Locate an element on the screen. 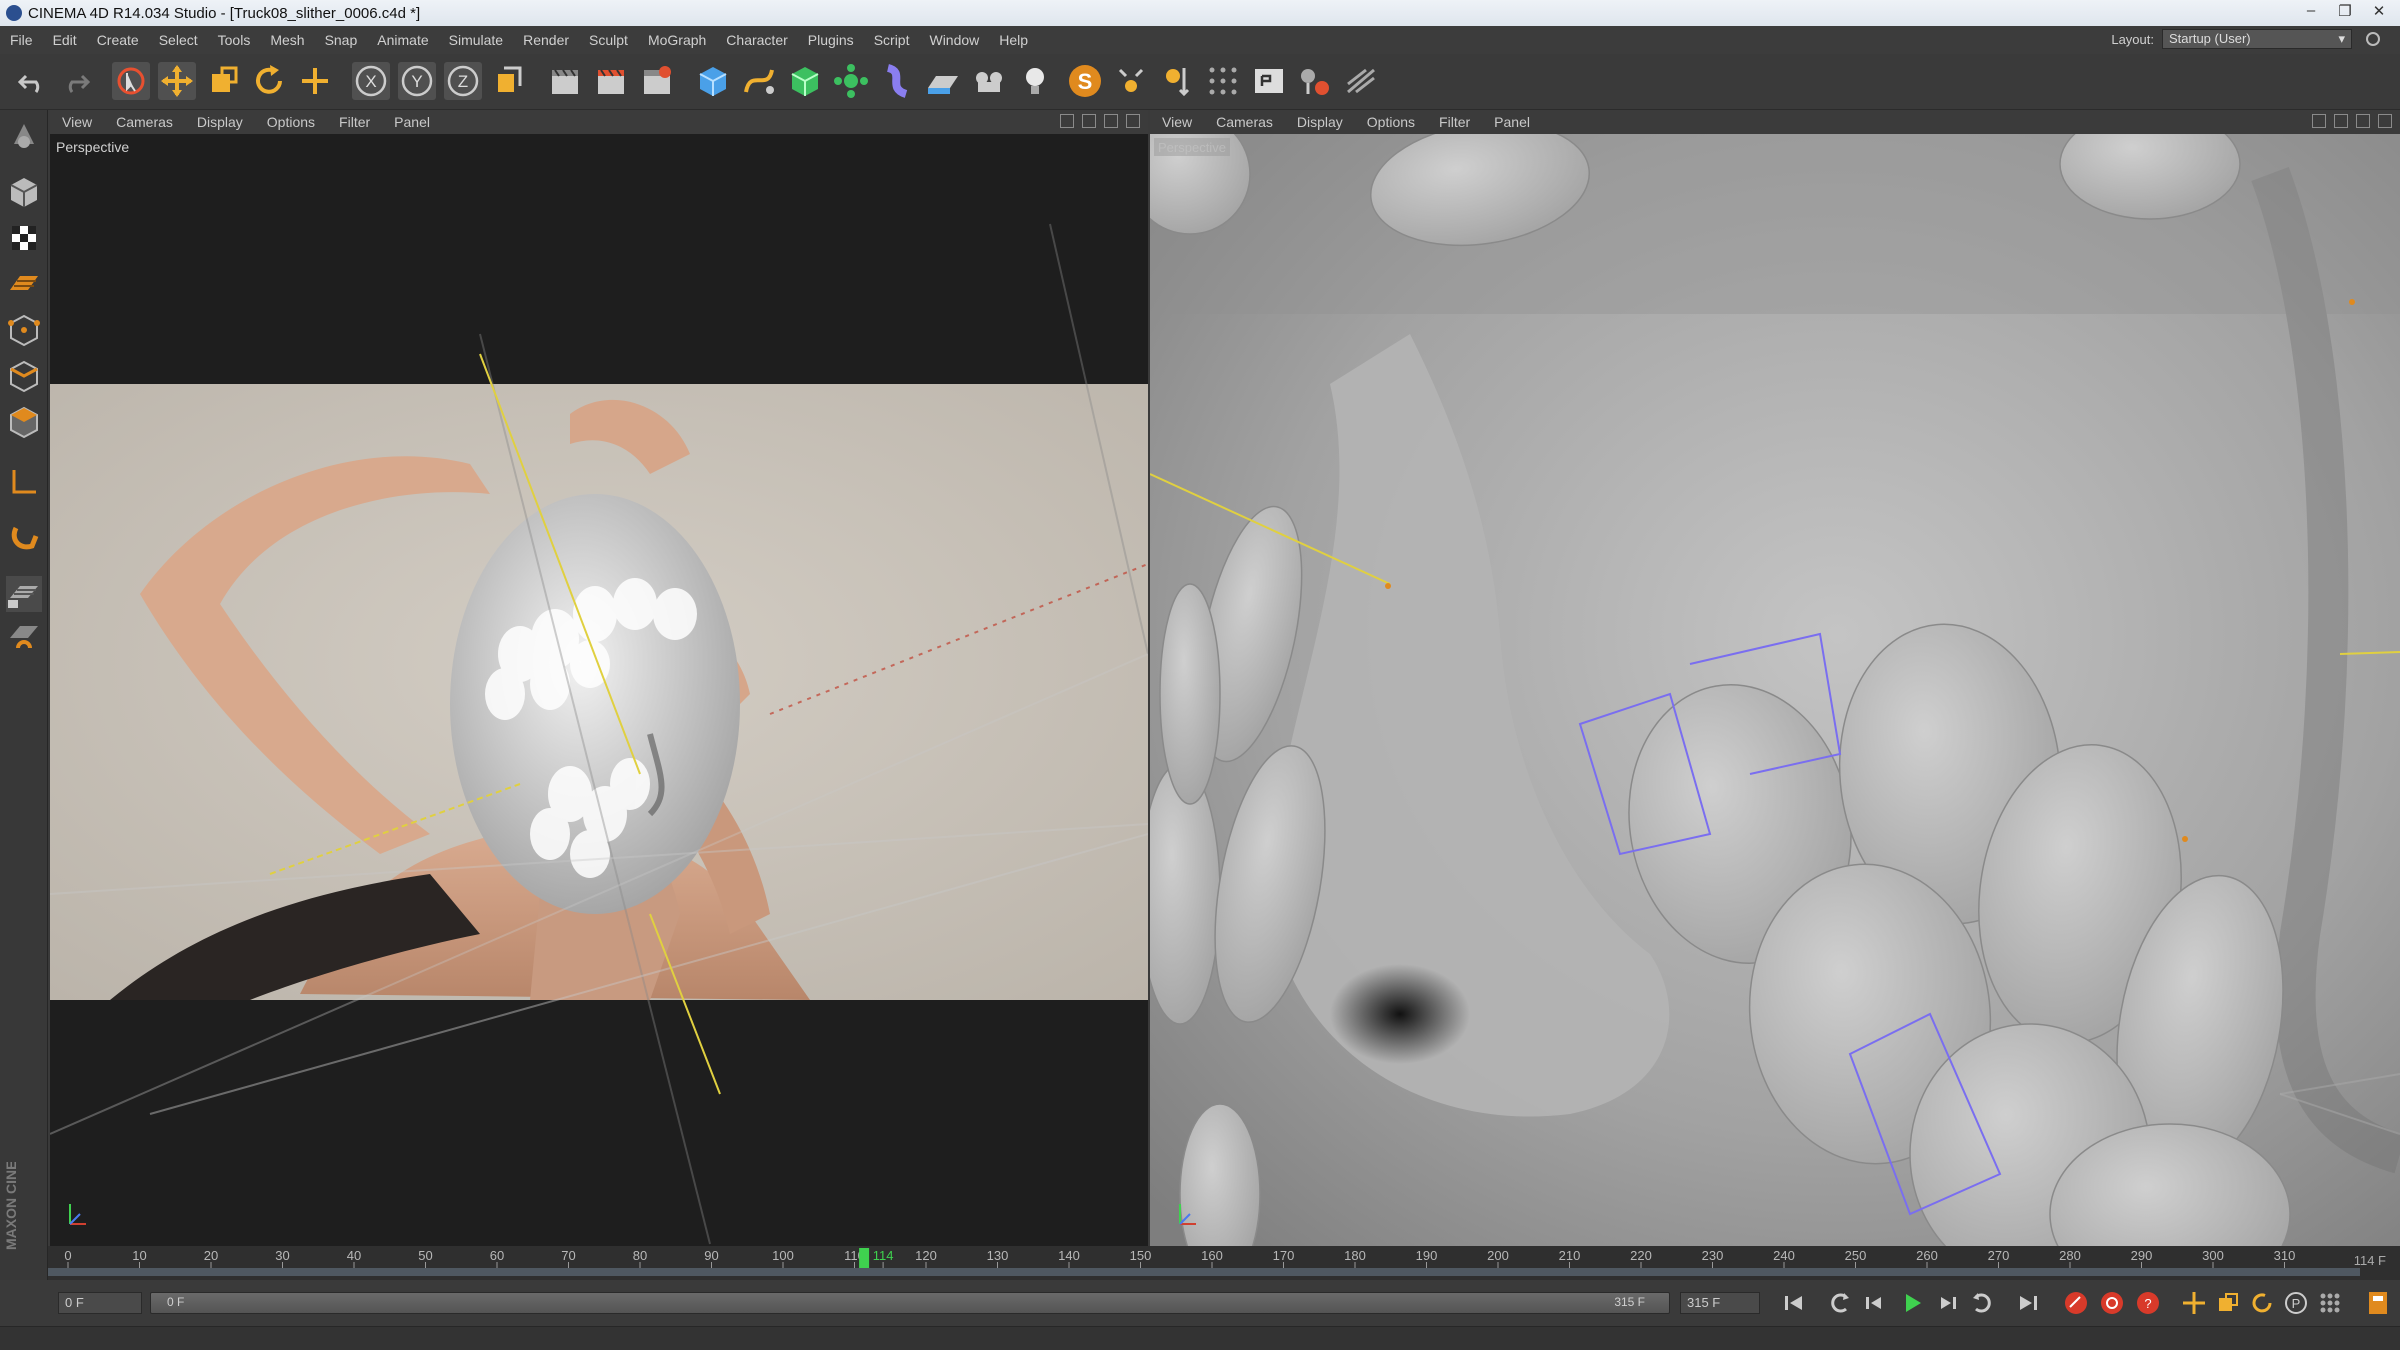 The image size is (2400, 1350). texture-mode-icon is located at coordinates (24, 238).